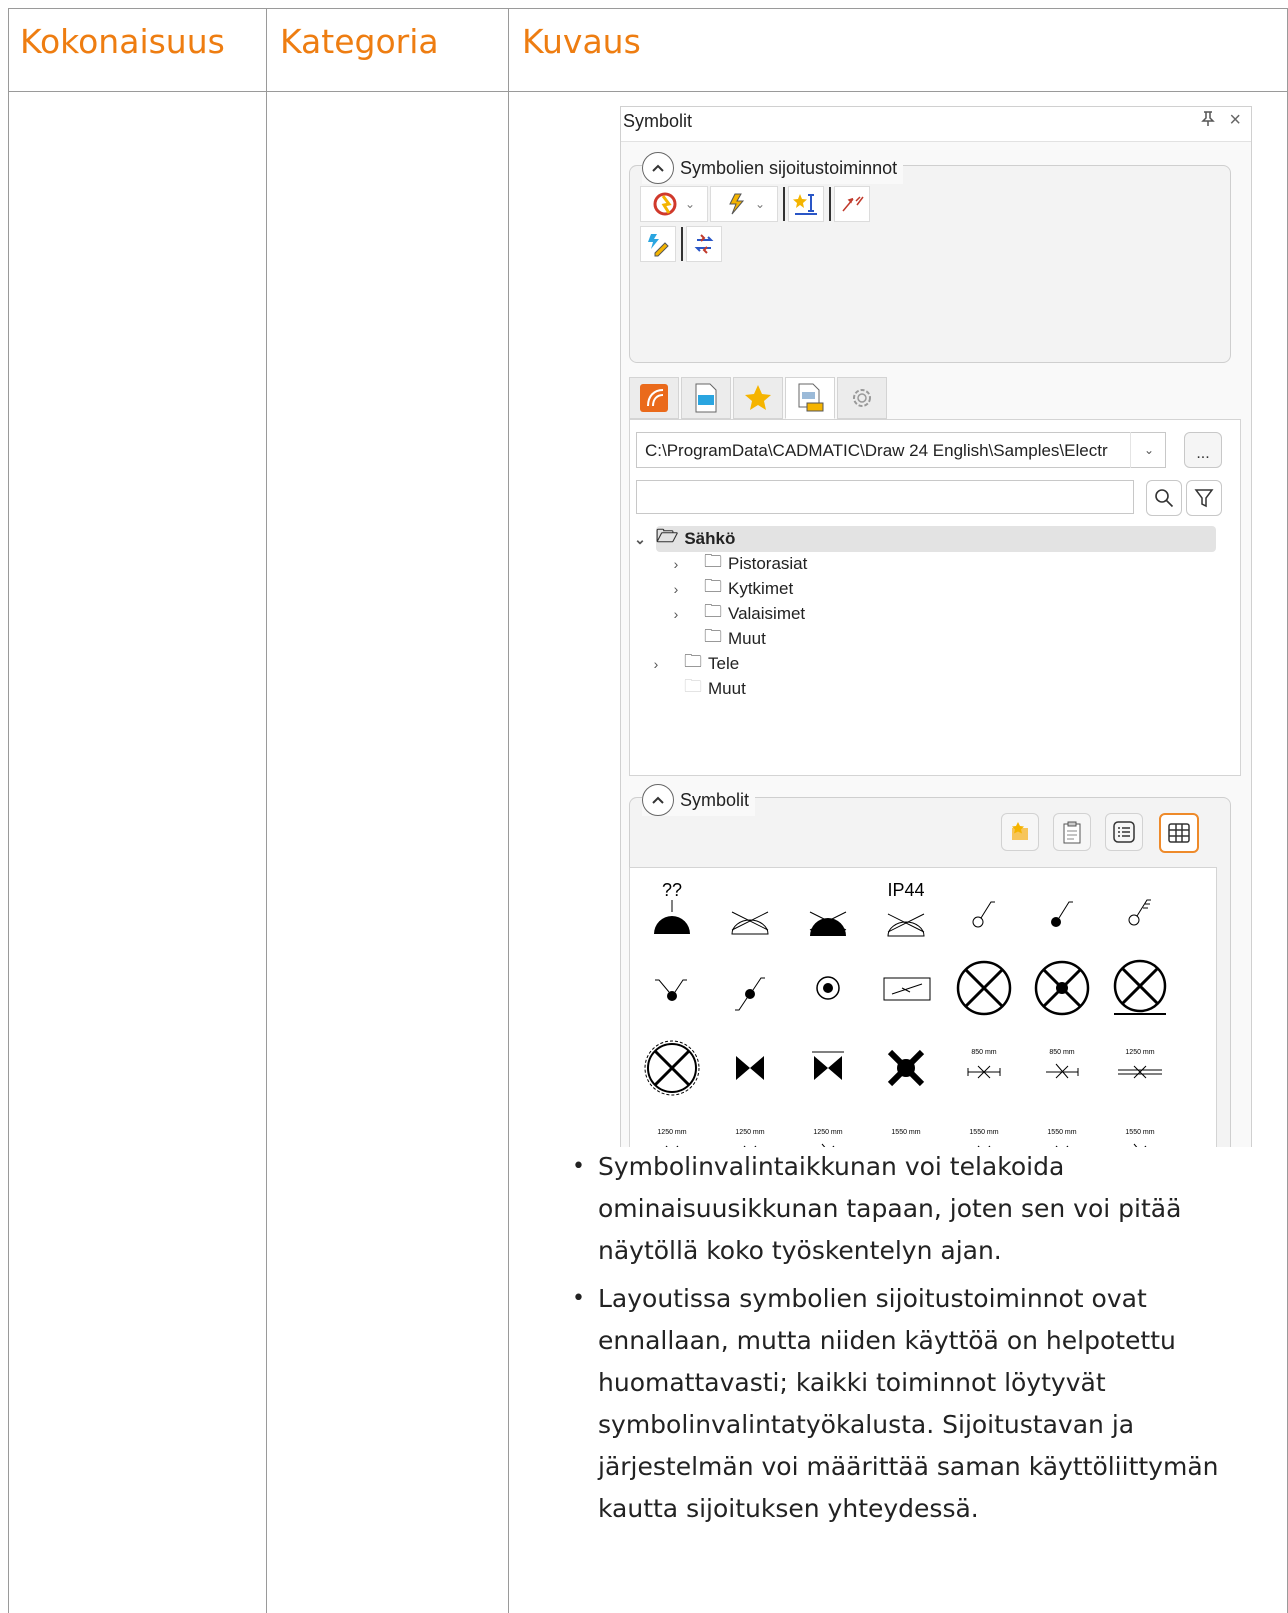  I want to click on switch-two-way-icon, so click(671, 990).